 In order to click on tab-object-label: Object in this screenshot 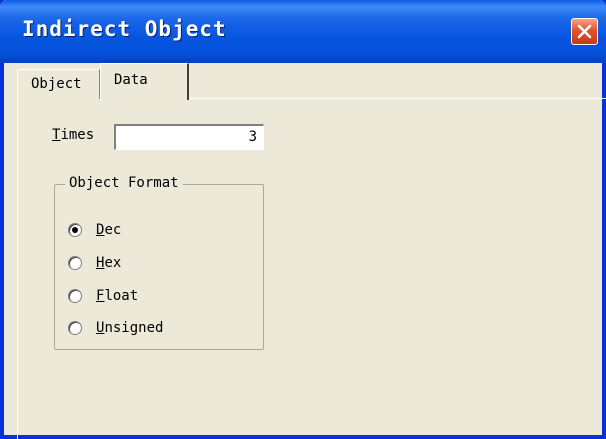, I will do `click(56, 84)`.